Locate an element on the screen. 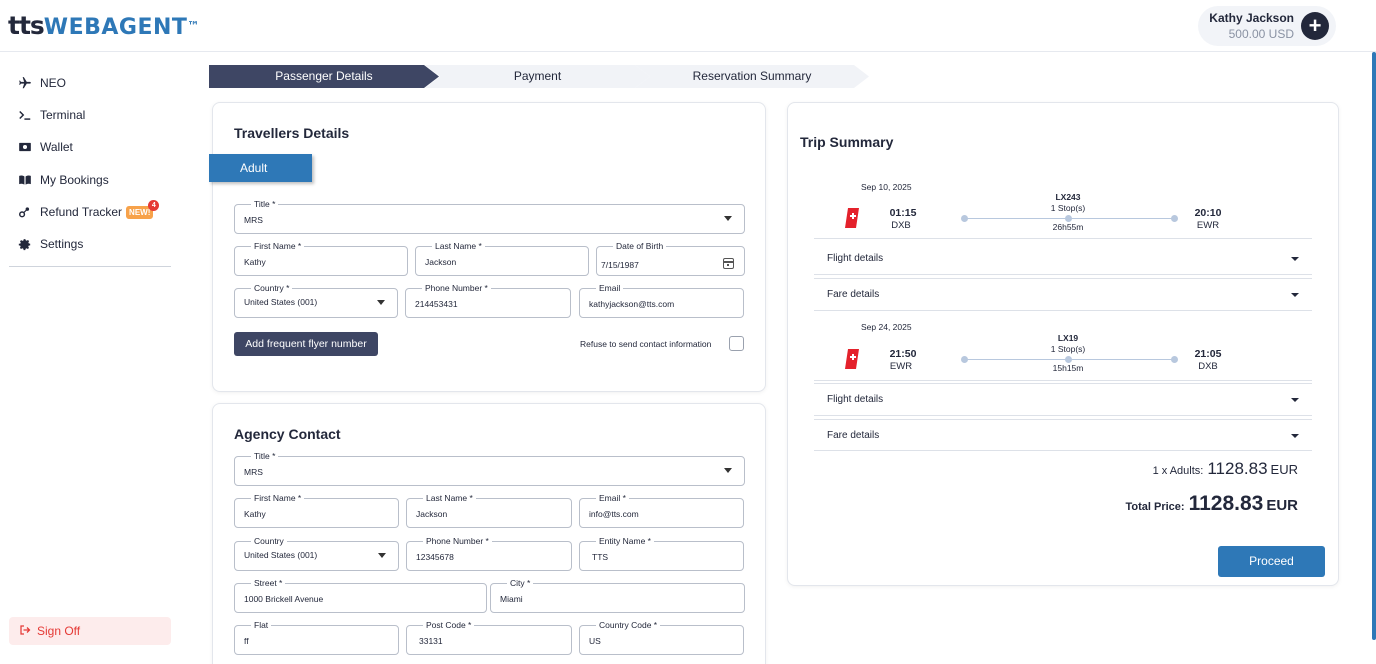 This screenshot has width=1376, height=664. user-name: Kathy Jackson is located at coordinates (1251, 18).